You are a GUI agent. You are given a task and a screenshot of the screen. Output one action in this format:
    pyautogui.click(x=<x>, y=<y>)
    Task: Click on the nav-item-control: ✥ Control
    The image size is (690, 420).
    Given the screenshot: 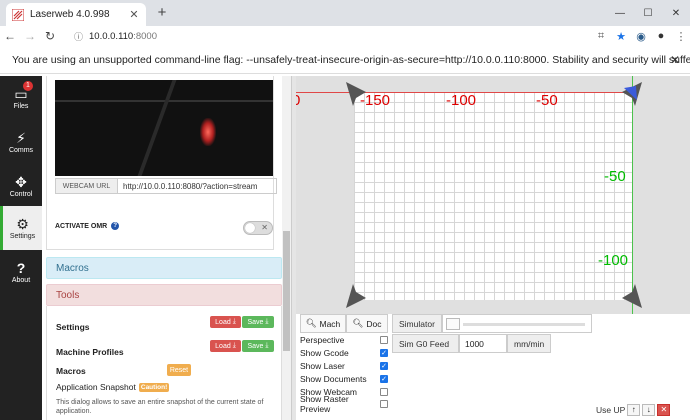 What is the action you would take?
    pyautogui.click(x=21, y=186)
    